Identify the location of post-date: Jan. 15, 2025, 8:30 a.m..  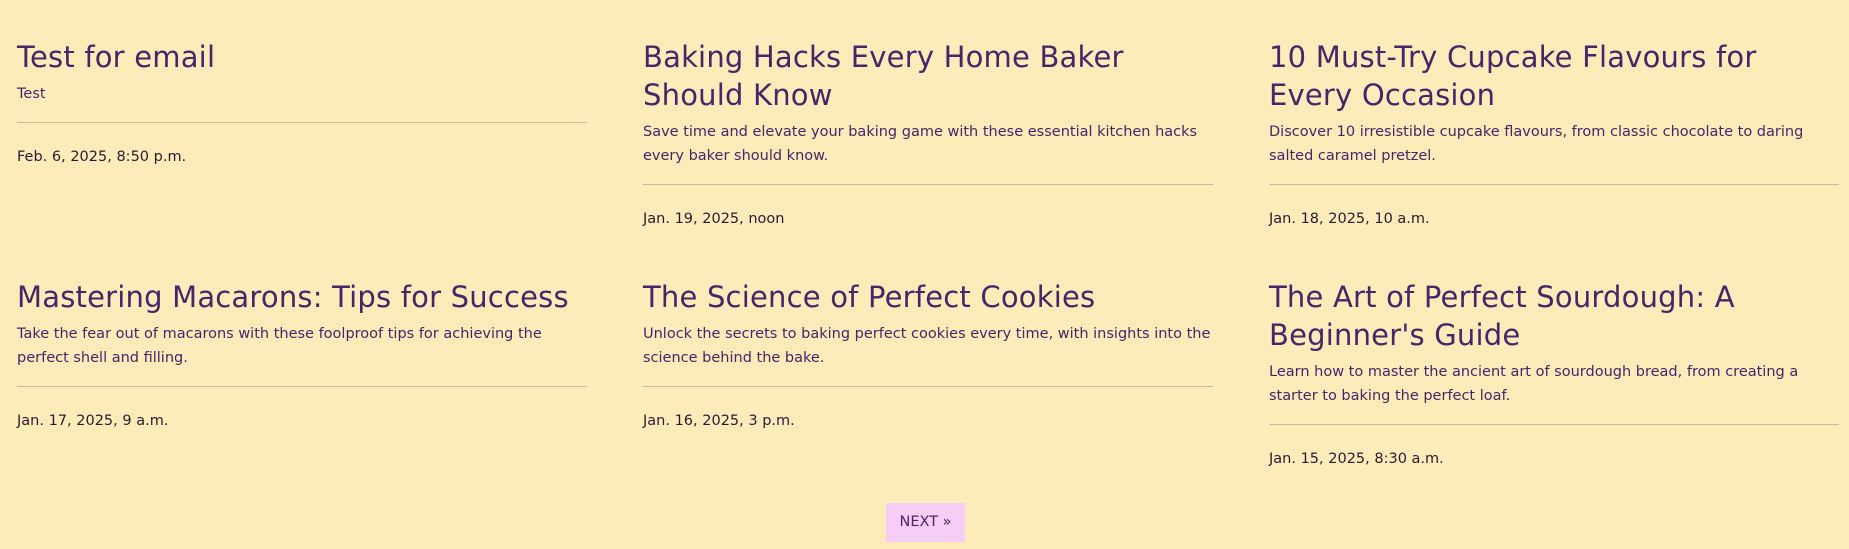
(1356, 459).